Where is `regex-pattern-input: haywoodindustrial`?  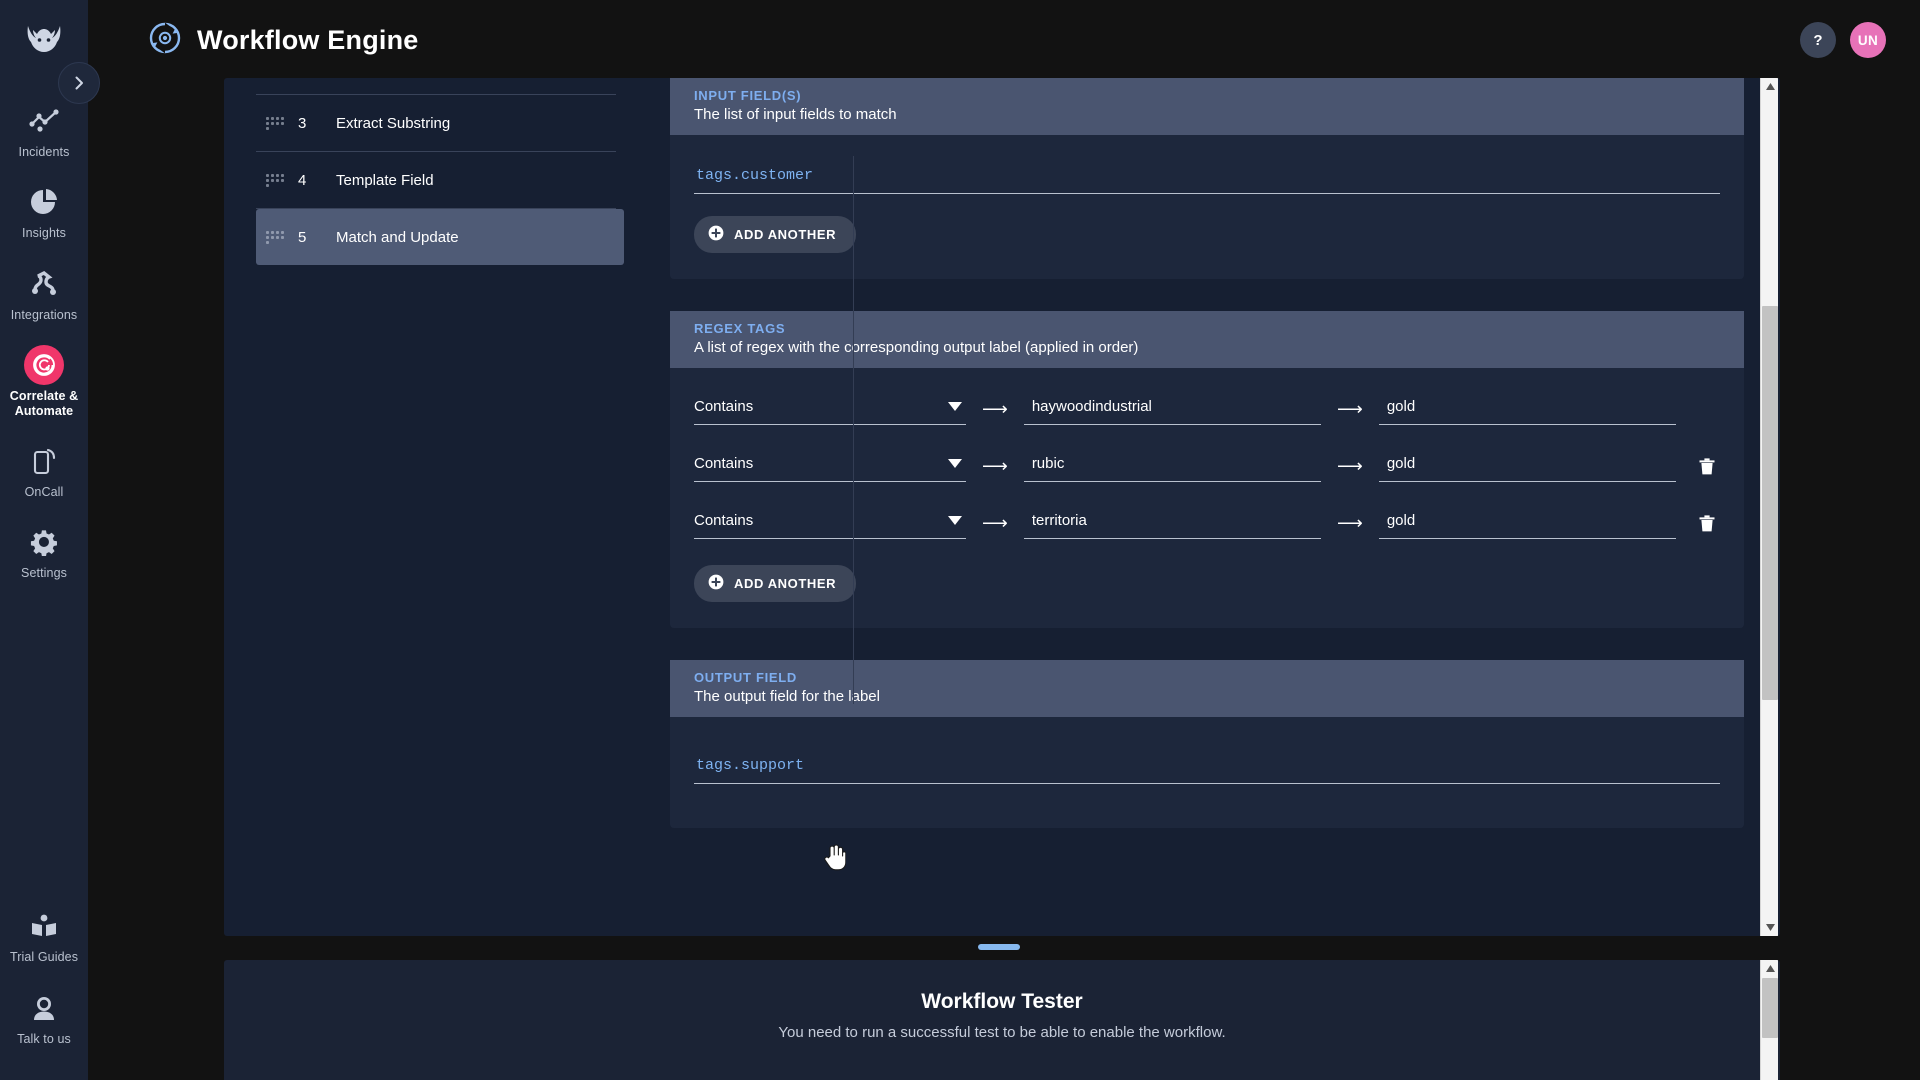 regex-pattern-input: haywoodindustrial is located at coordinates (1172, 409).